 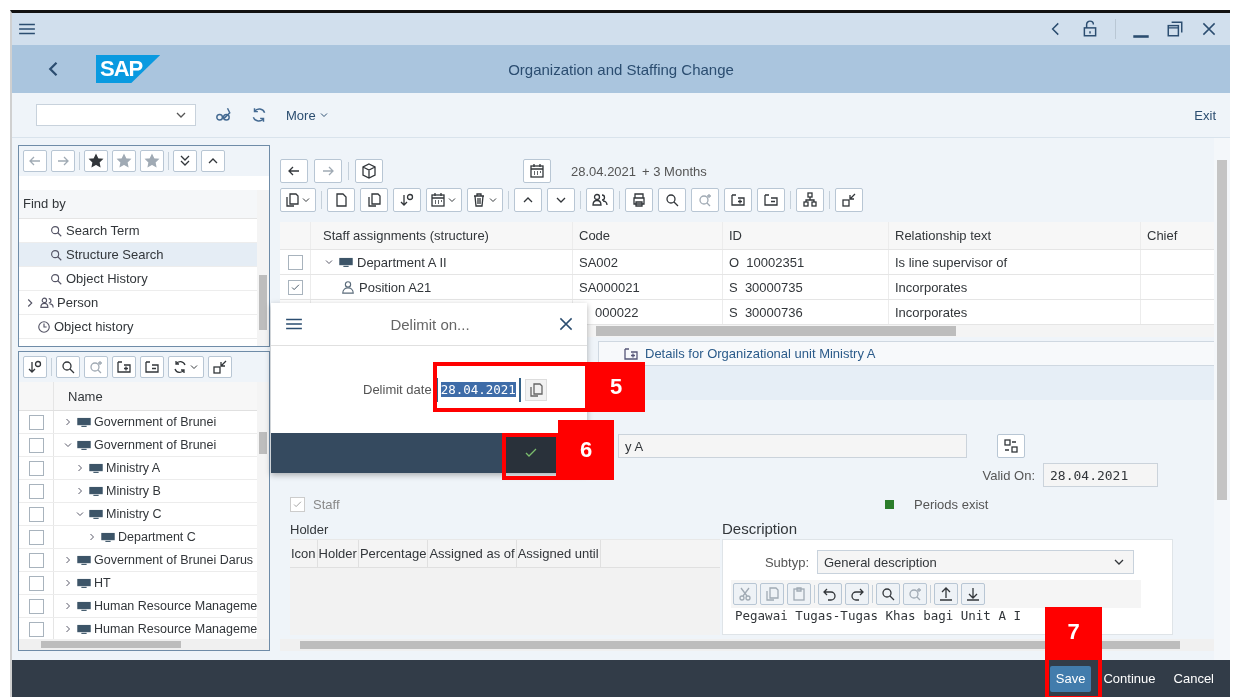 I want to click on print-button, so click(x=639, y=200).